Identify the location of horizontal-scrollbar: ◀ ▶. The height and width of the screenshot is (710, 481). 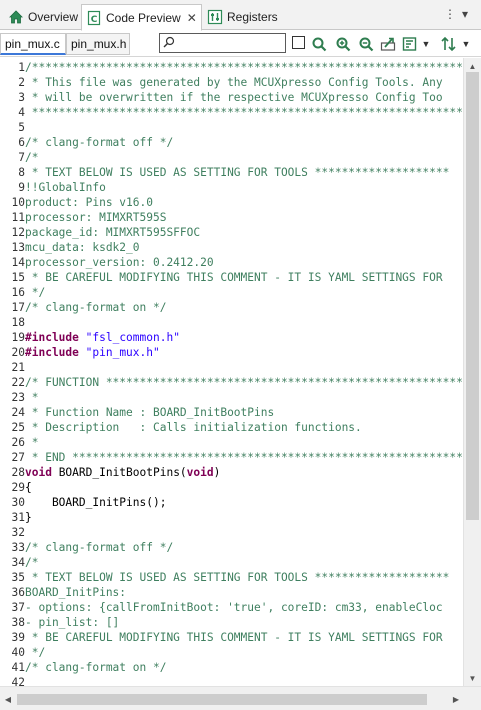
(240, 698).